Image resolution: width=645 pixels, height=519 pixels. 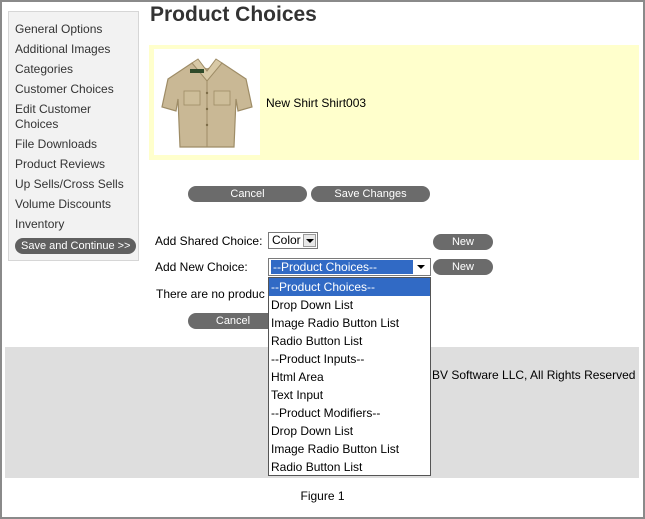 I want to click on sidebar-item-inventory: Inventory, so click(x=76, y=224).